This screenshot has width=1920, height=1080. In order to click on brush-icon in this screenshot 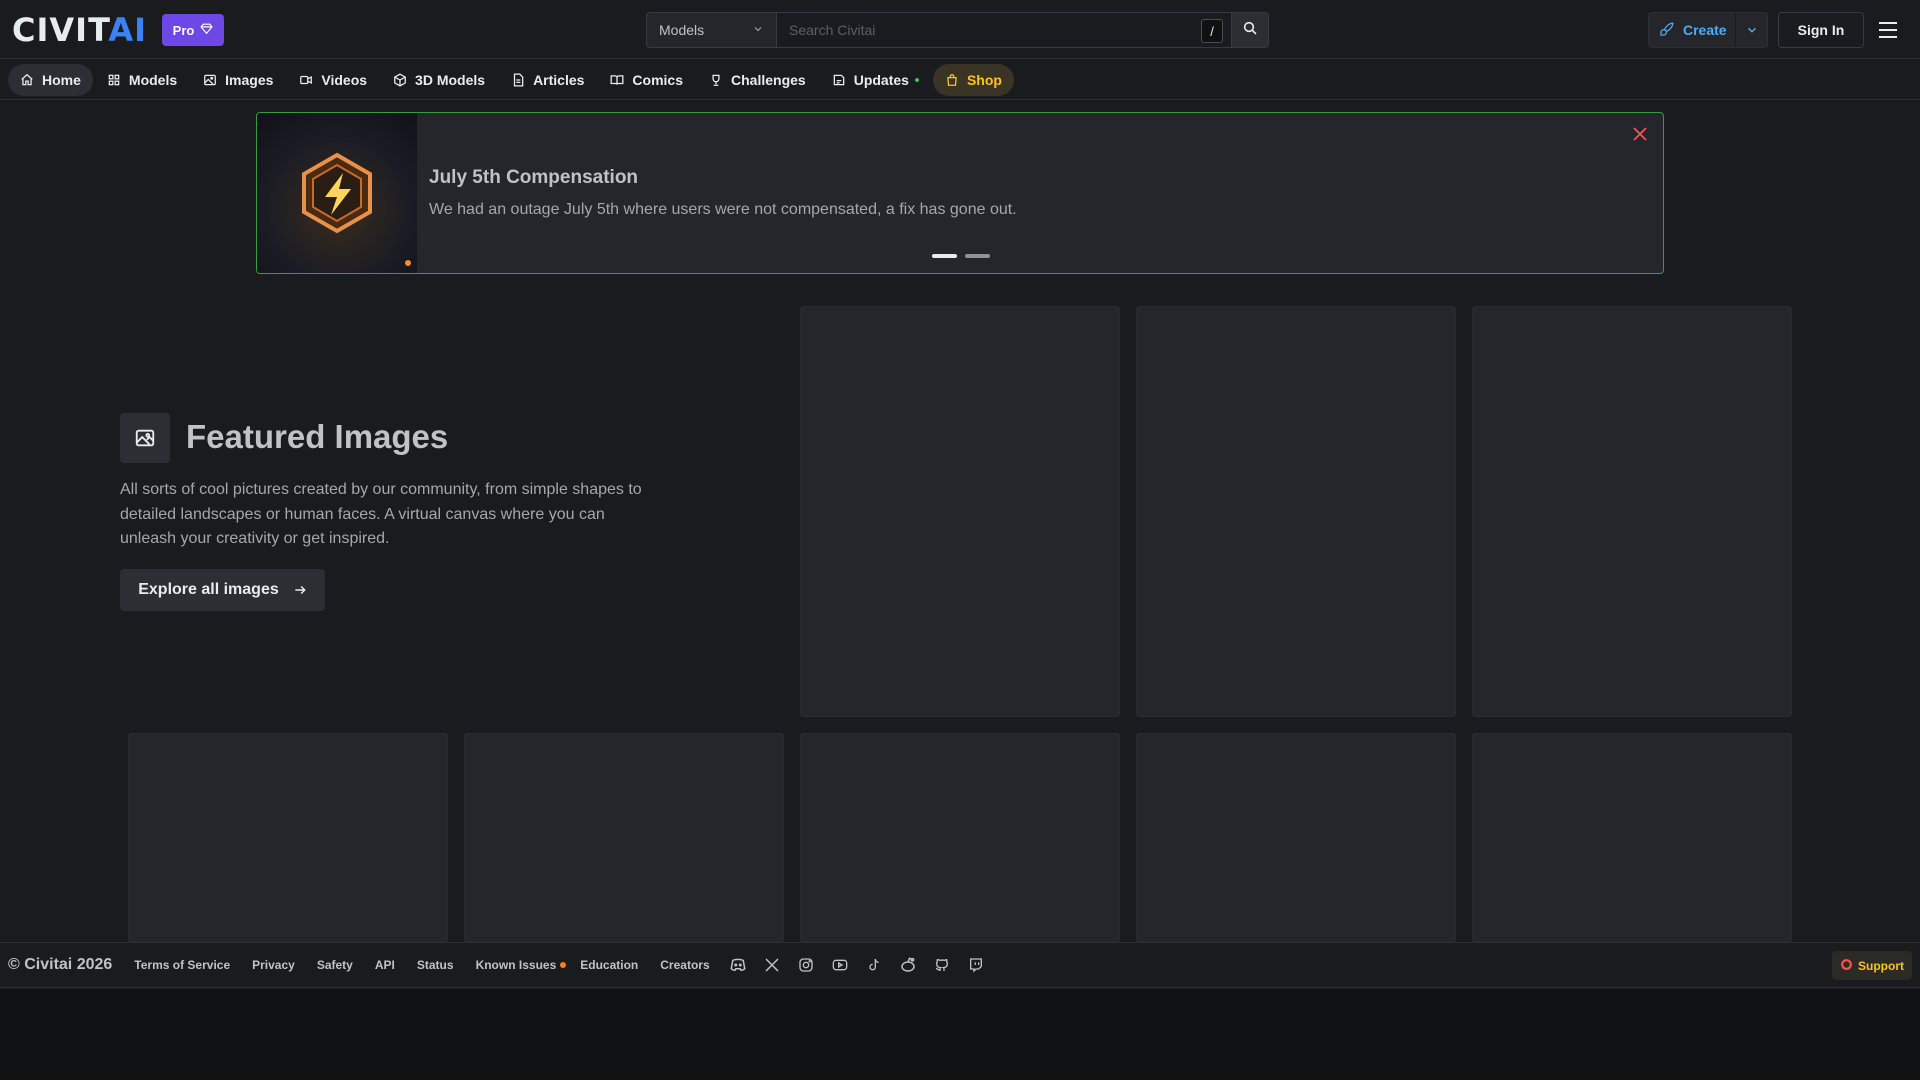, I will do `click(1667, 30)`.